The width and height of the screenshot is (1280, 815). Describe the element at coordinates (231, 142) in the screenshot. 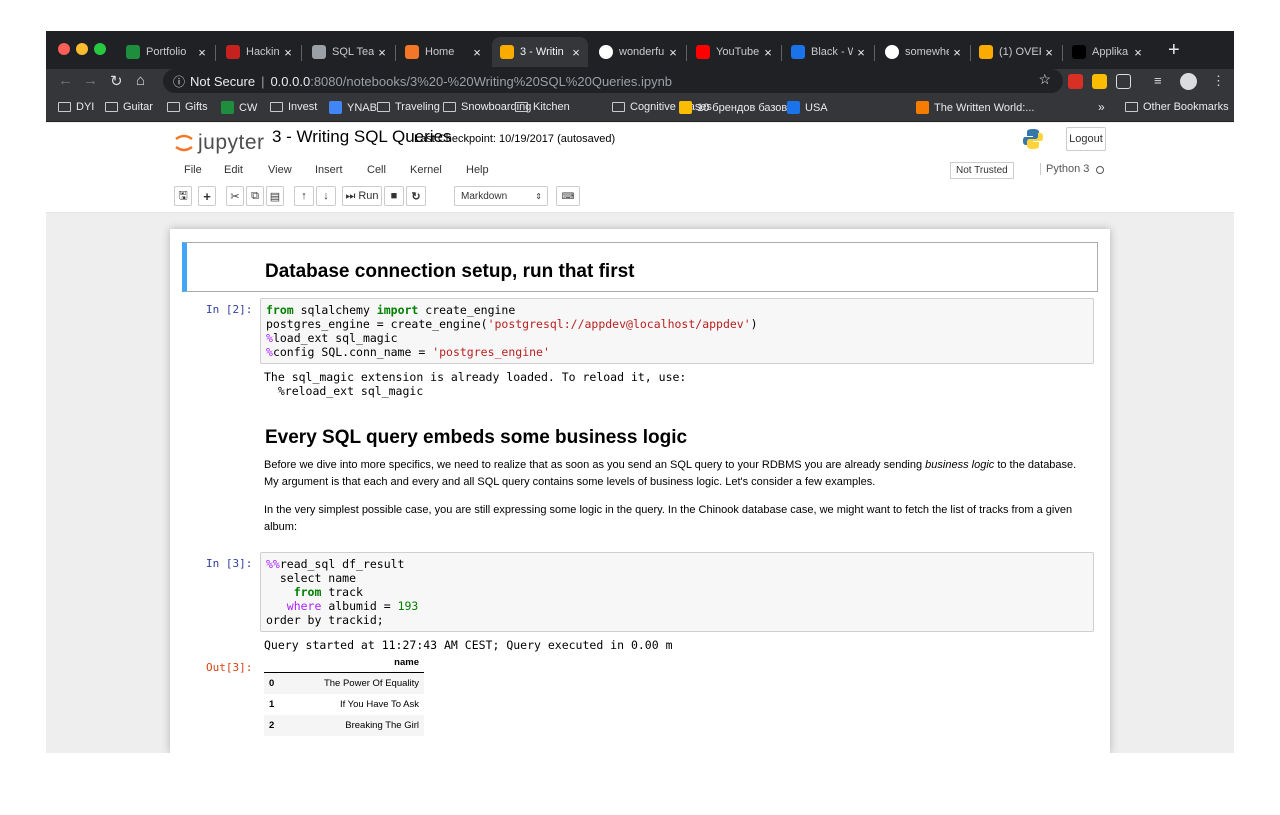

I see `jupyter-wordmark: jupyter` at that location.